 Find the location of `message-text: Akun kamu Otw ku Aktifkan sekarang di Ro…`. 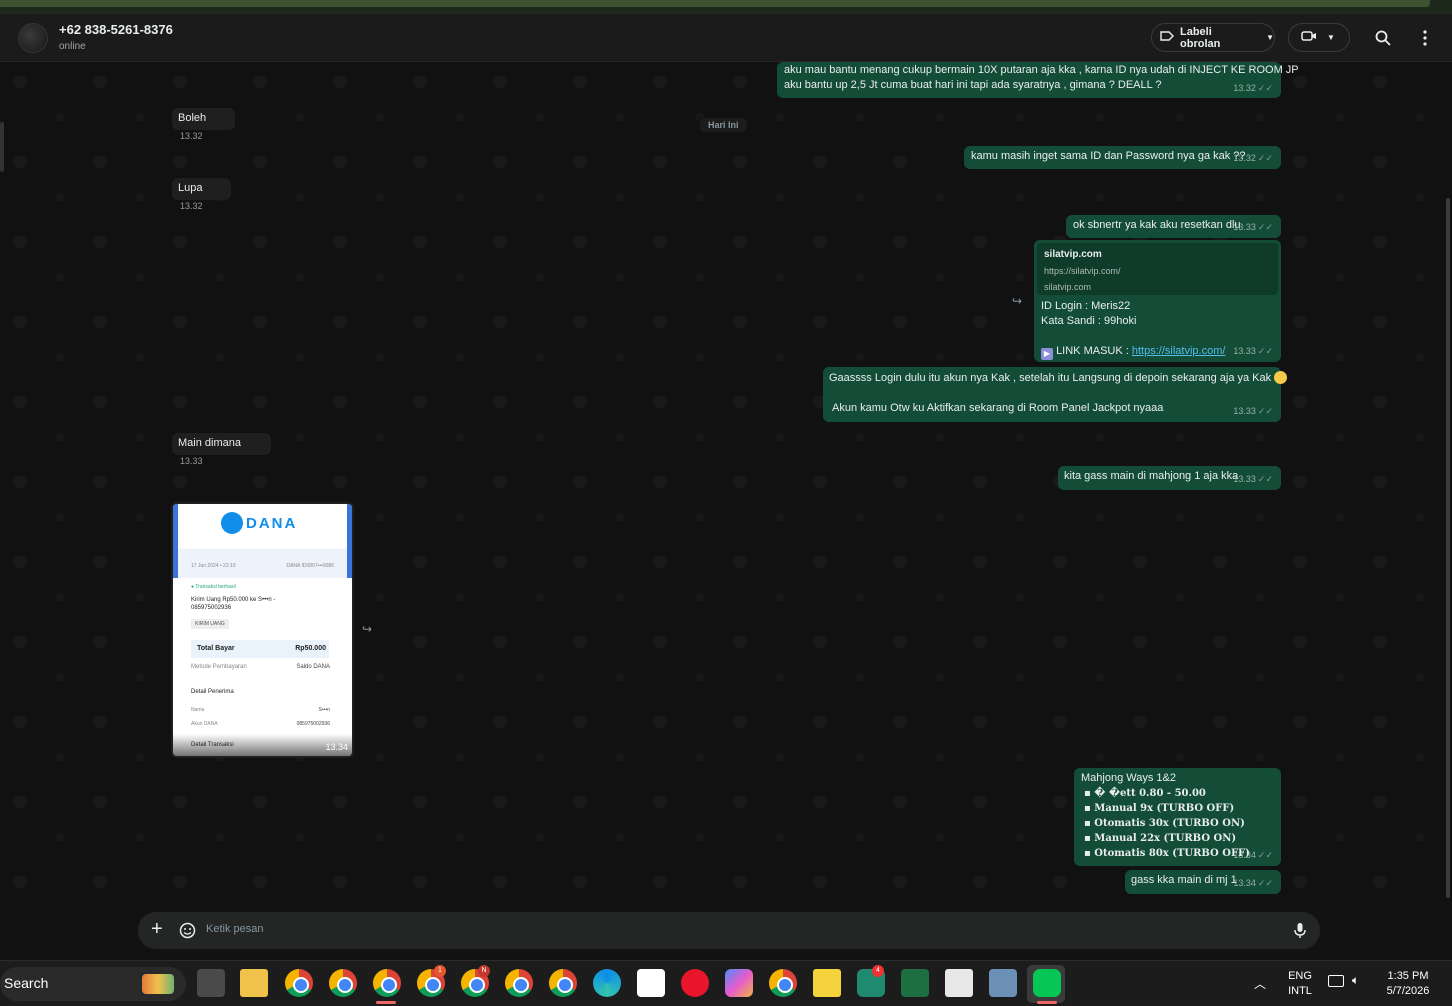

message-text: Akun kamu Otw ku Aktifkan sekarang di Ro… is located at coordinates (998, 408).